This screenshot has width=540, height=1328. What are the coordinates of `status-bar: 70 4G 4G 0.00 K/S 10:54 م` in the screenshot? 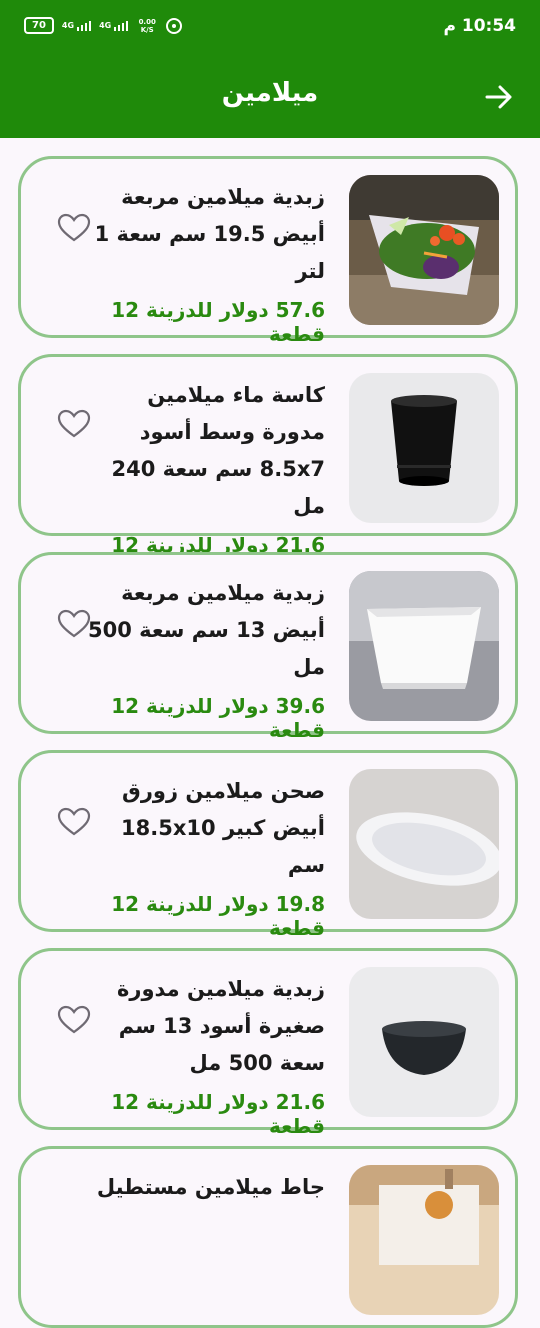 It's located at (270, 28).